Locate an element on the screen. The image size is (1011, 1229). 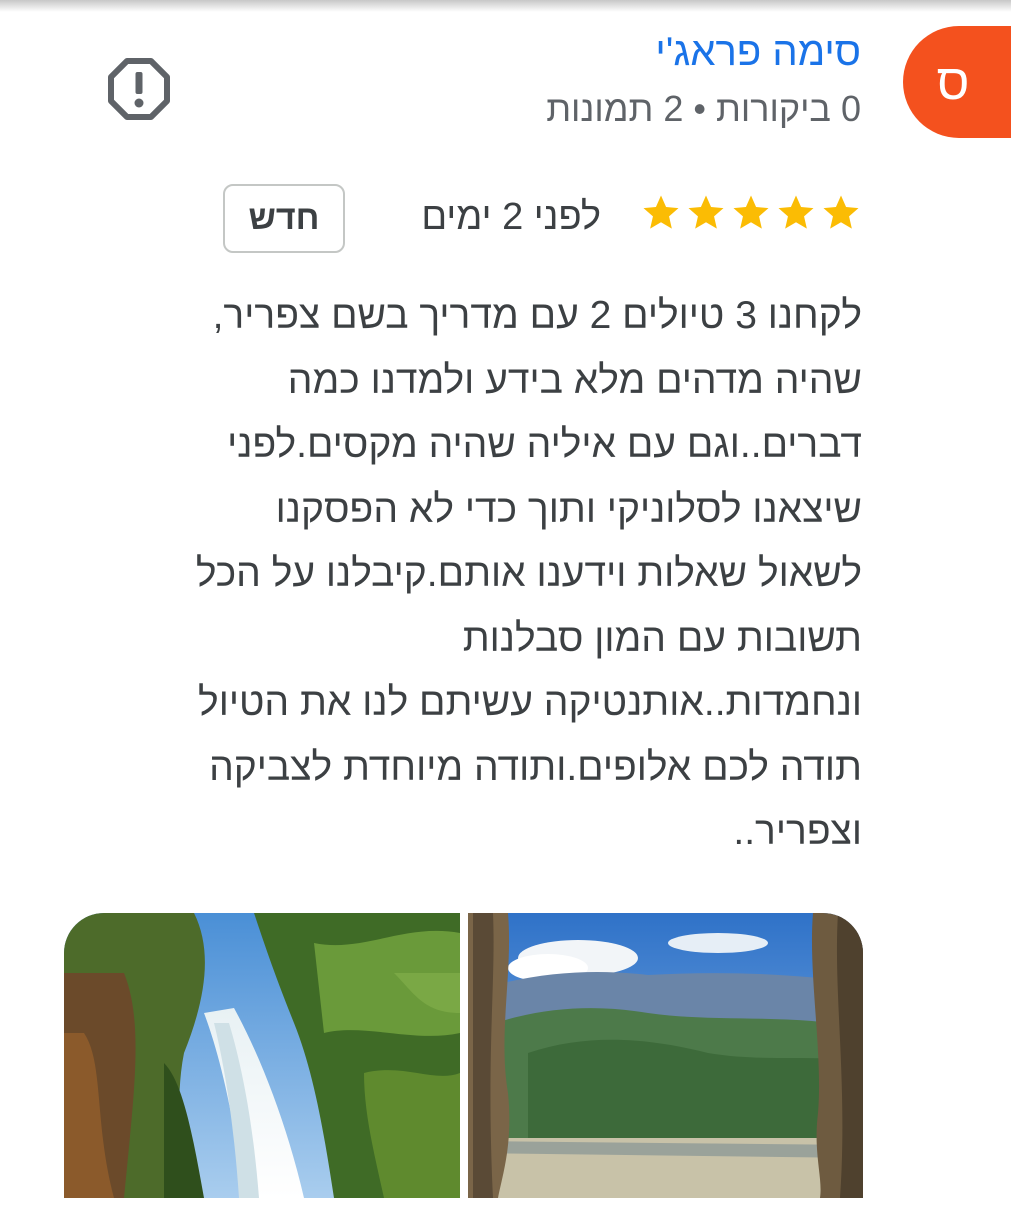
review-text-line: ונחמדות..אותנטיקה עשיתם לנו את הטיול is located at coordinates (530, 702).